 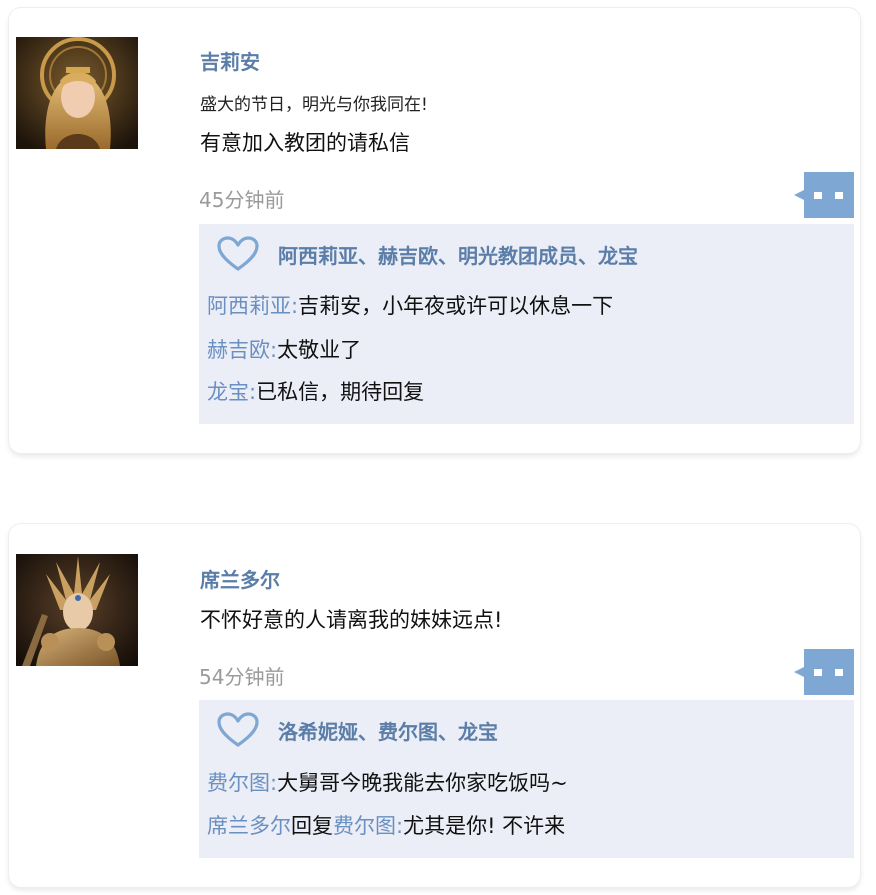 What do you see at coordinates (238, 783) in the screenshot?
I see `reply-username: 费尔图` at bounding box center [238, 783].